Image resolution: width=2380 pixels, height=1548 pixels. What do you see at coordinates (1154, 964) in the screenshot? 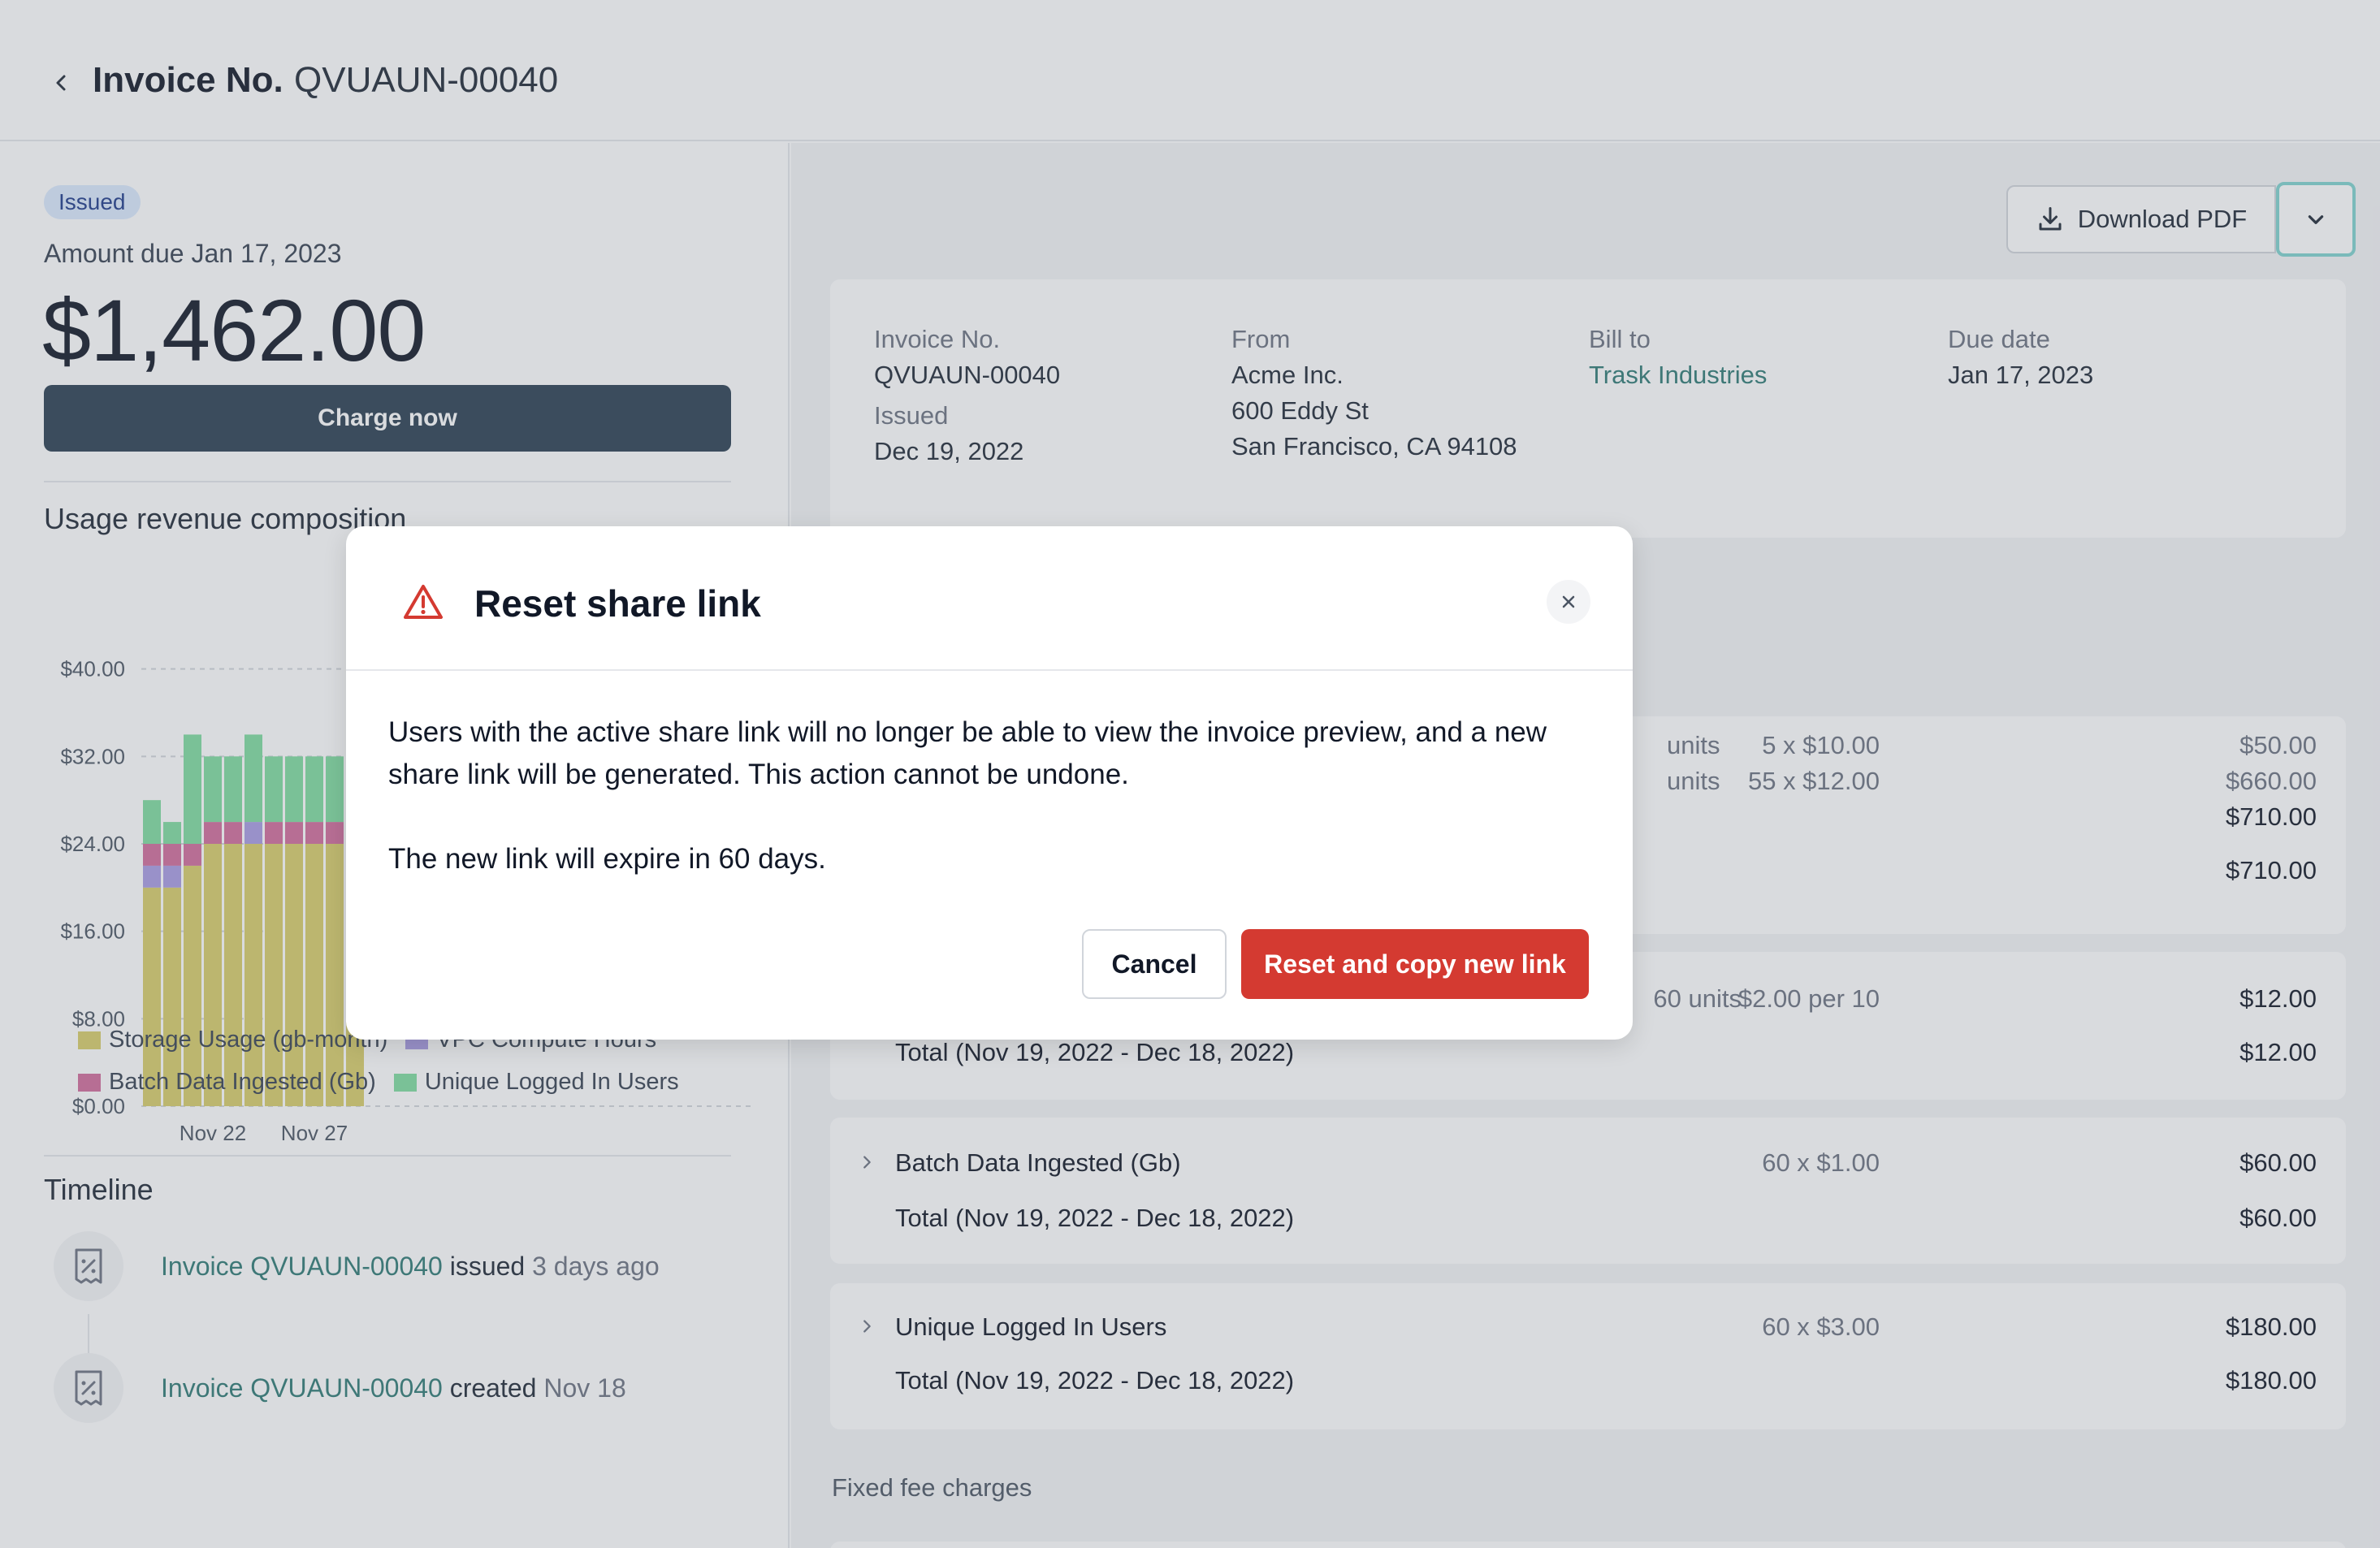
I see `cancel-button: Cancel` at bounding box center [1154, 964].